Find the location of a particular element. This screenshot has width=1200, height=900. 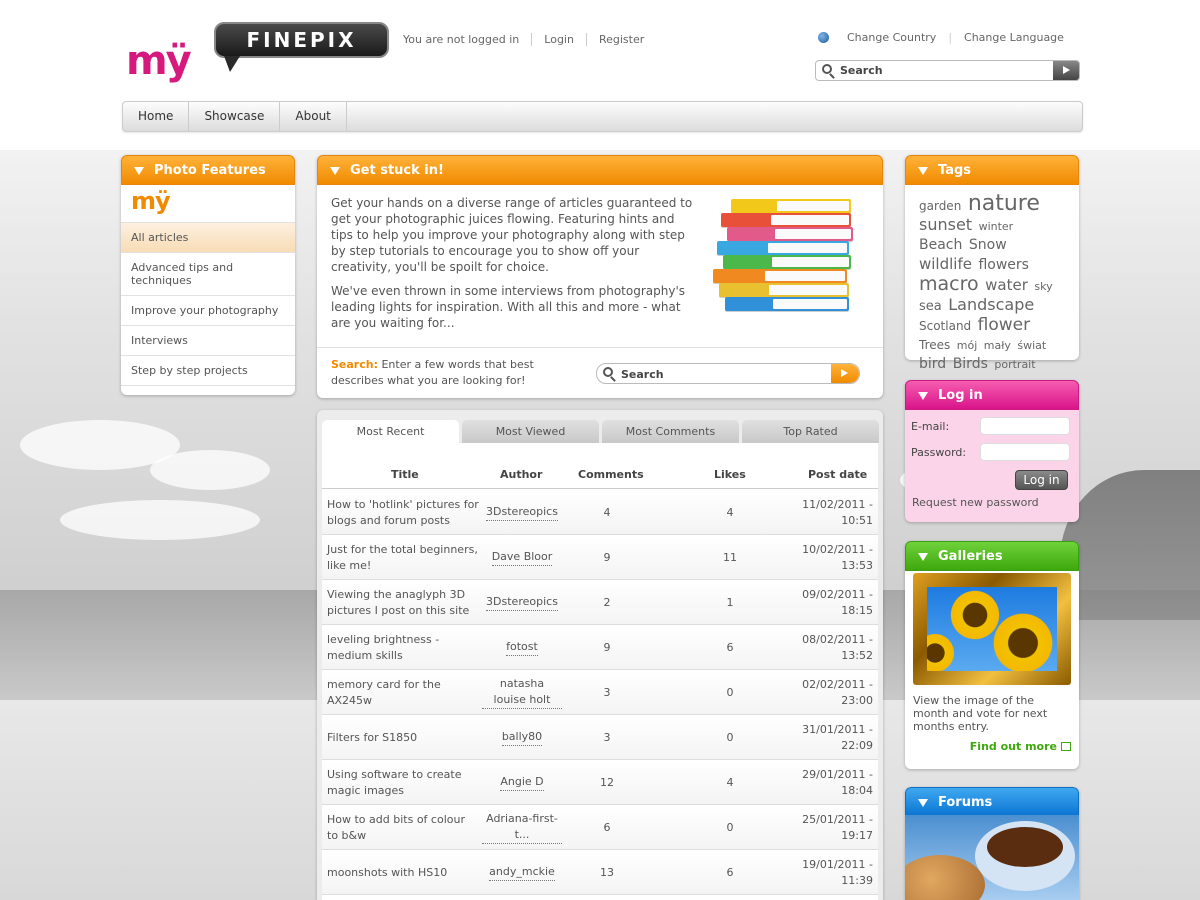

tag-link: bird is located at coordinates (932, 364).